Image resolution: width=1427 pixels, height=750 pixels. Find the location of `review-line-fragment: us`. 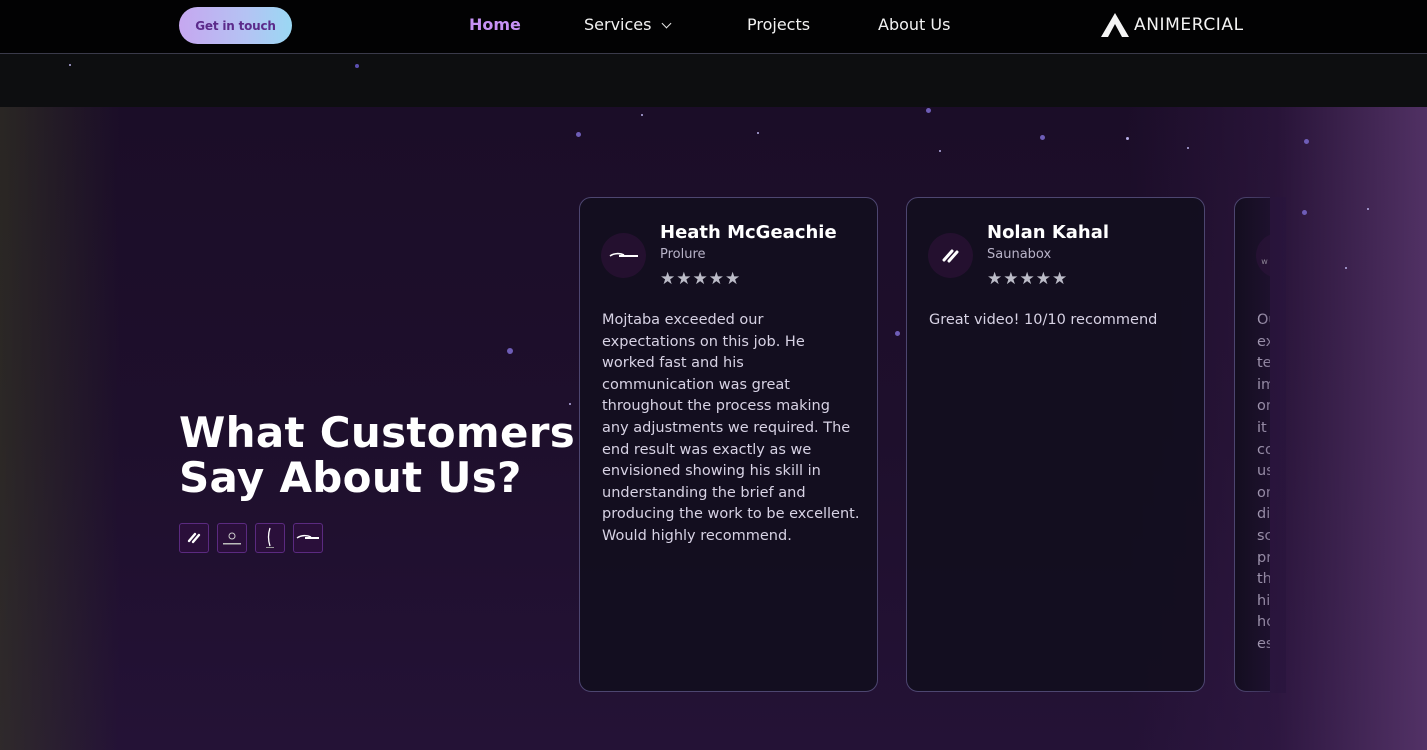

review-line-fragment: us is located at coordinates (1263, 471).